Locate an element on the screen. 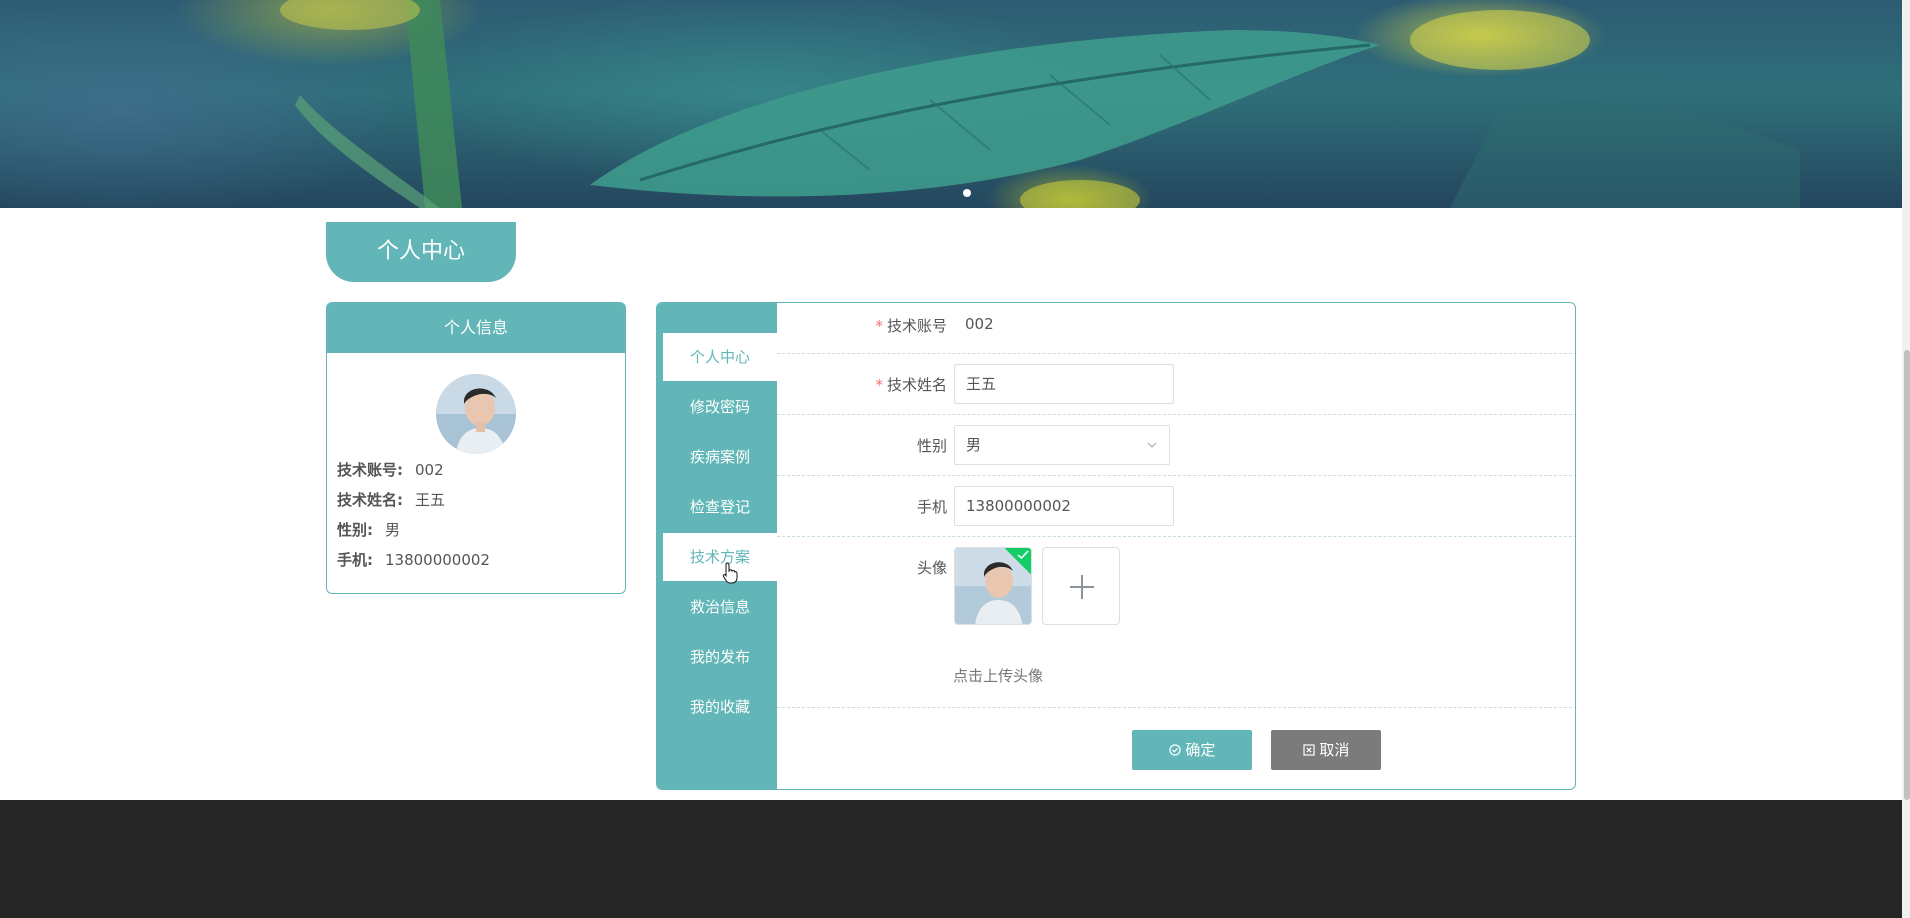  chevron-down-icon is located at coordinates (1152, 452).